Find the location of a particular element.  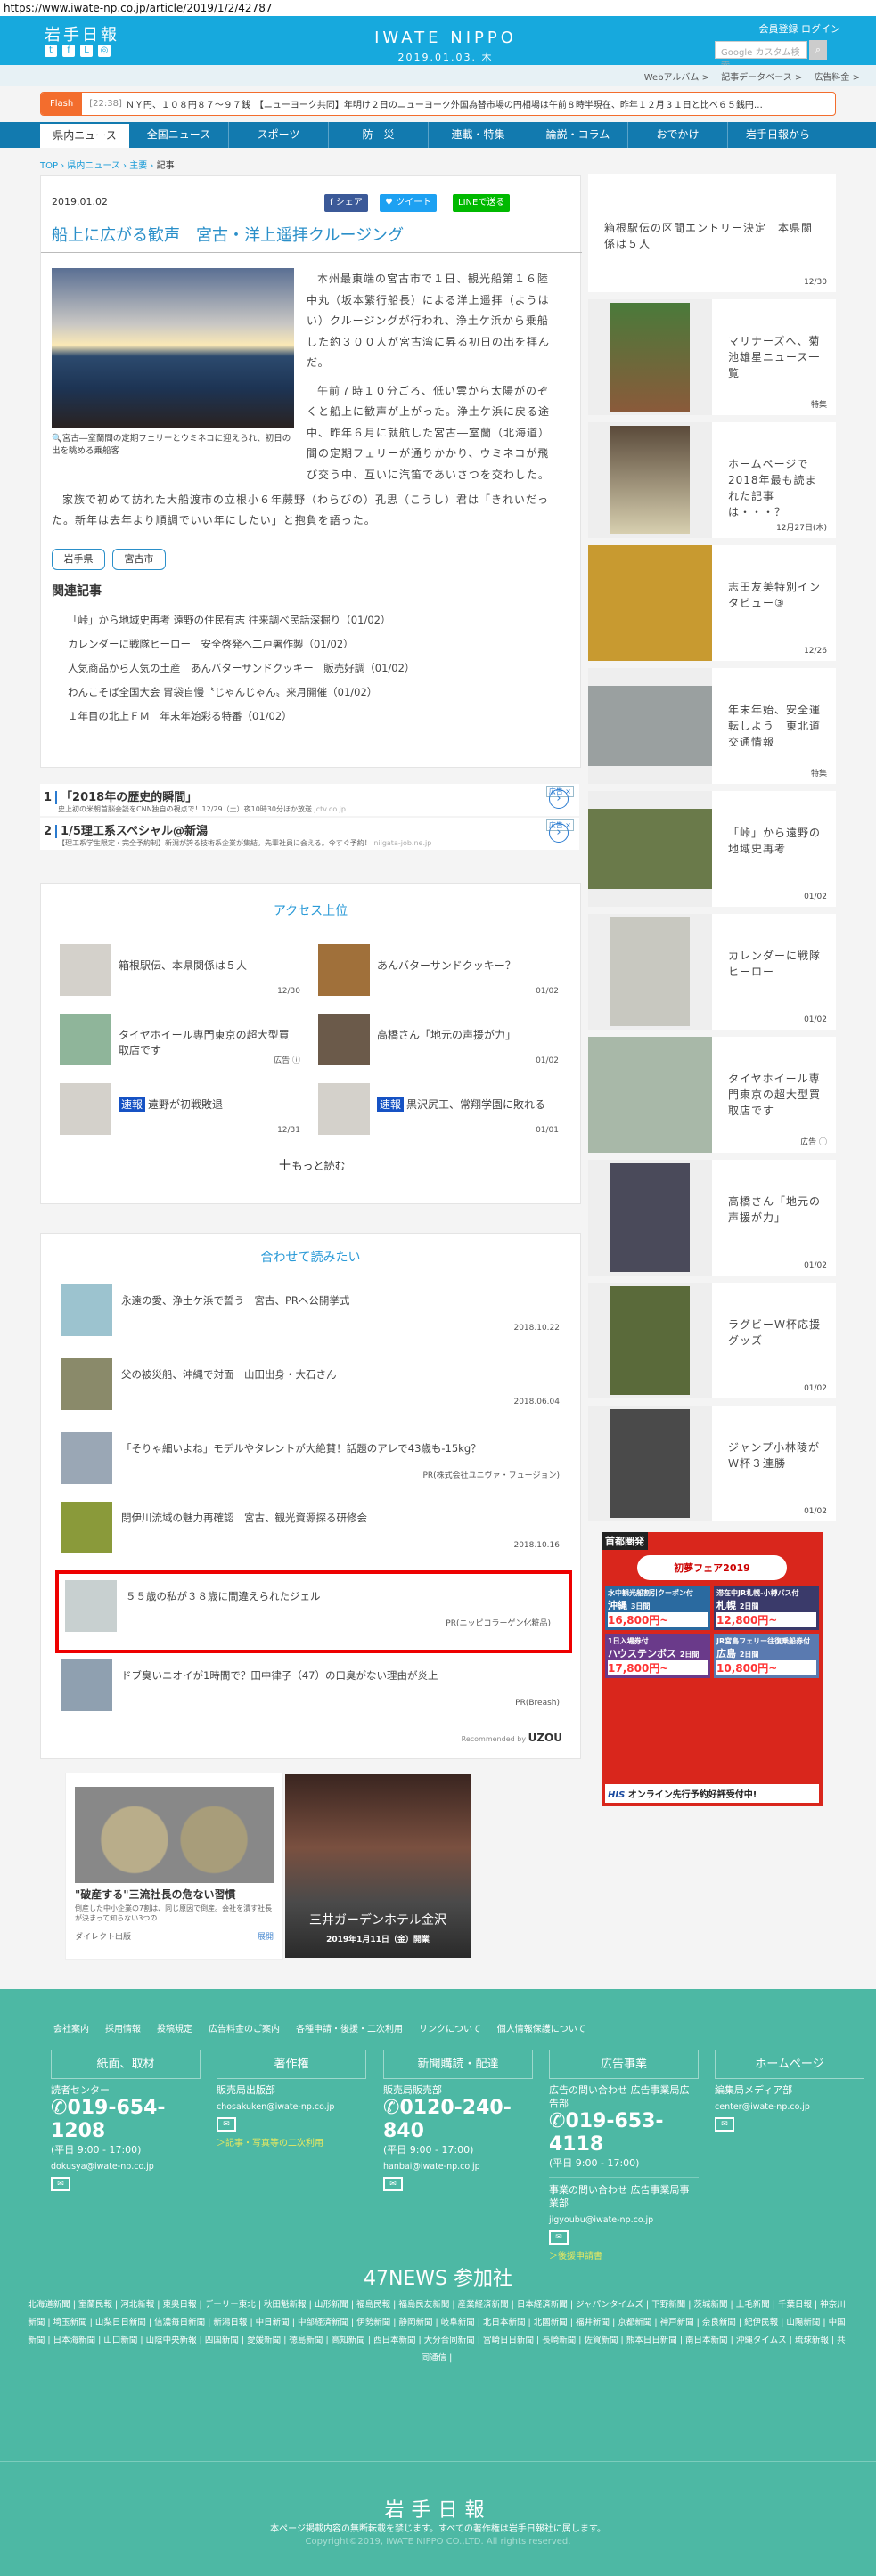

sidebar-item: タイヤホイール専門東京の超大型買取店です 広告 ⓘ is located at coordinates (712, 1095).